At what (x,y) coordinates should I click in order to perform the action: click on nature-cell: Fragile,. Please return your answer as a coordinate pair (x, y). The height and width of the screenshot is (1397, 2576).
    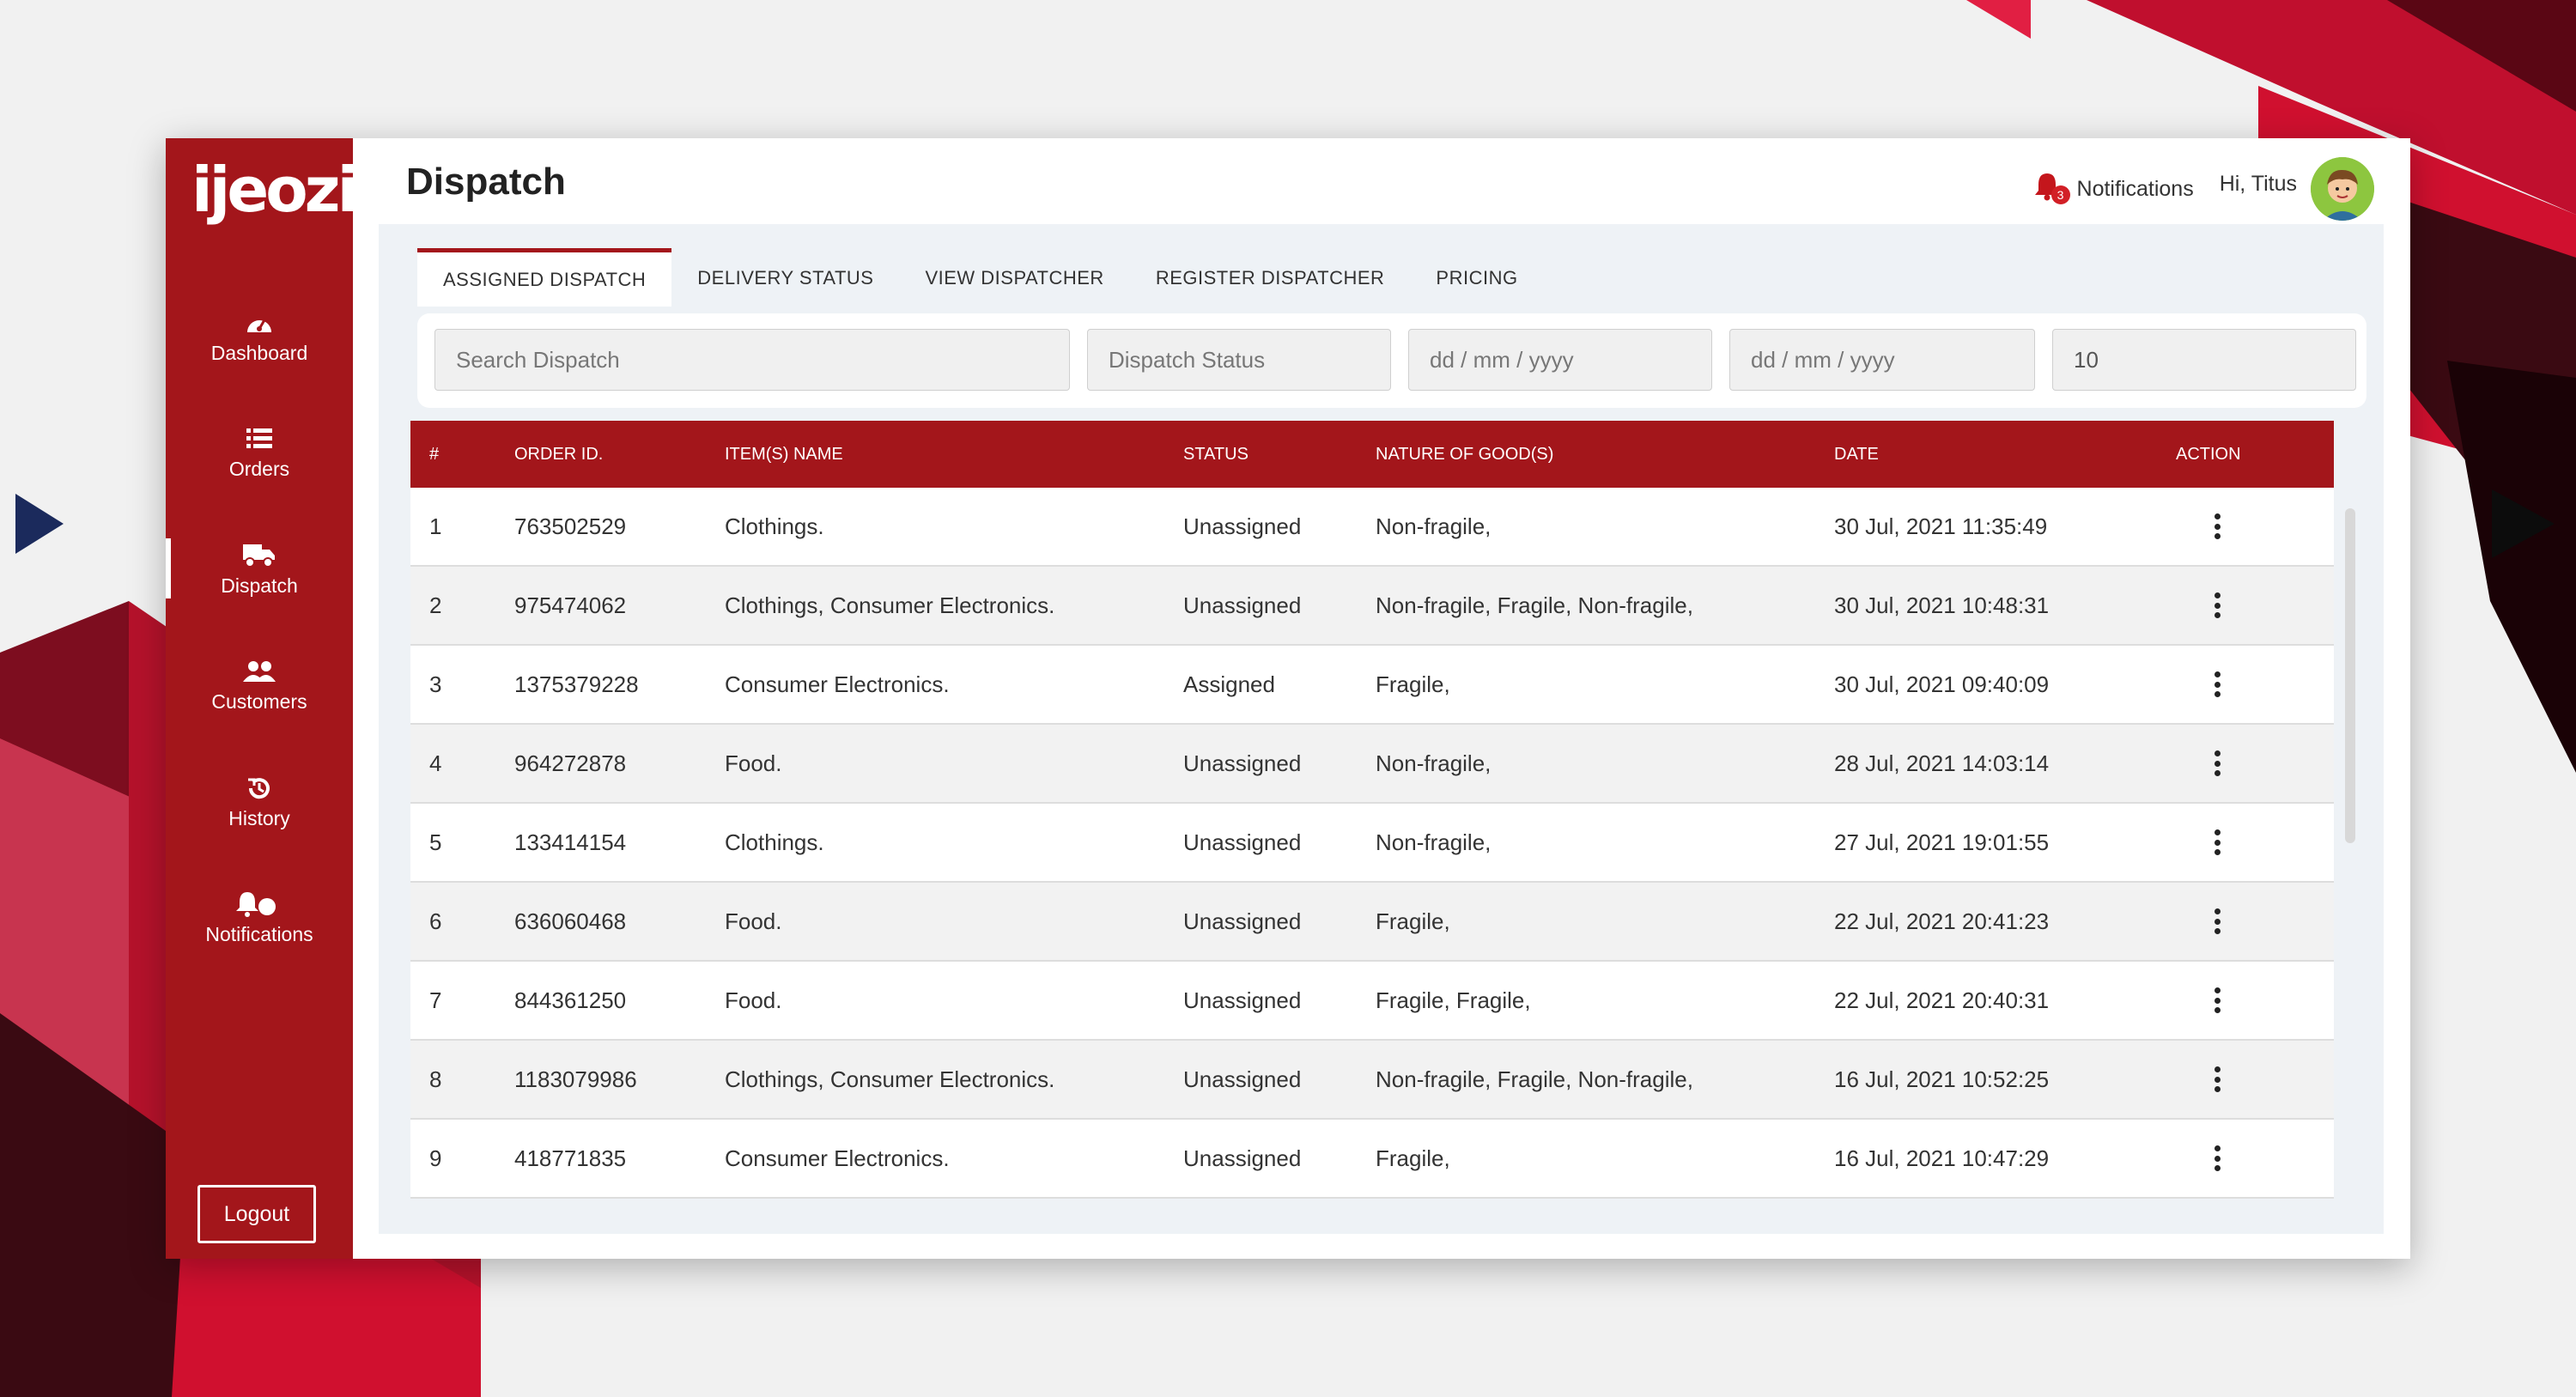
    Looking at the image, I should click on (1413, 1158).